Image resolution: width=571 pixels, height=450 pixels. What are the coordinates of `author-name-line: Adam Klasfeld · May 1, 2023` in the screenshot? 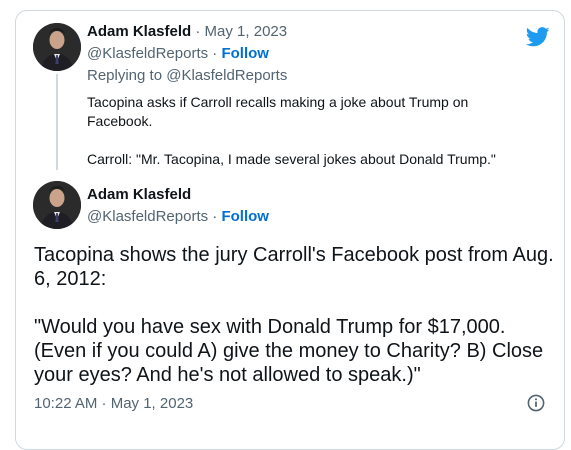 It's located at (187, 31).